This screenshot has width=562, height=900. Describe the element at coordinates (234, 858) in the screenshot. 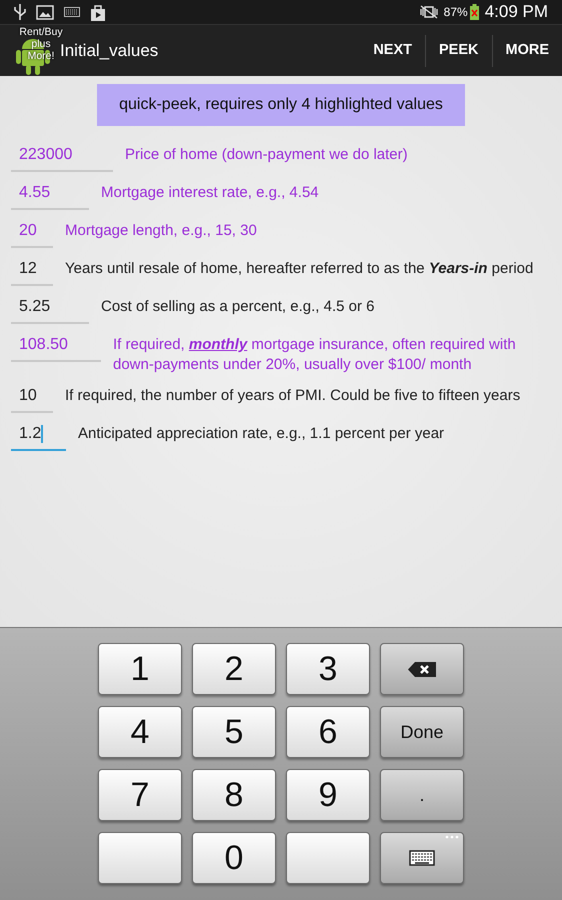

I see `digit-key: 0` at that location.